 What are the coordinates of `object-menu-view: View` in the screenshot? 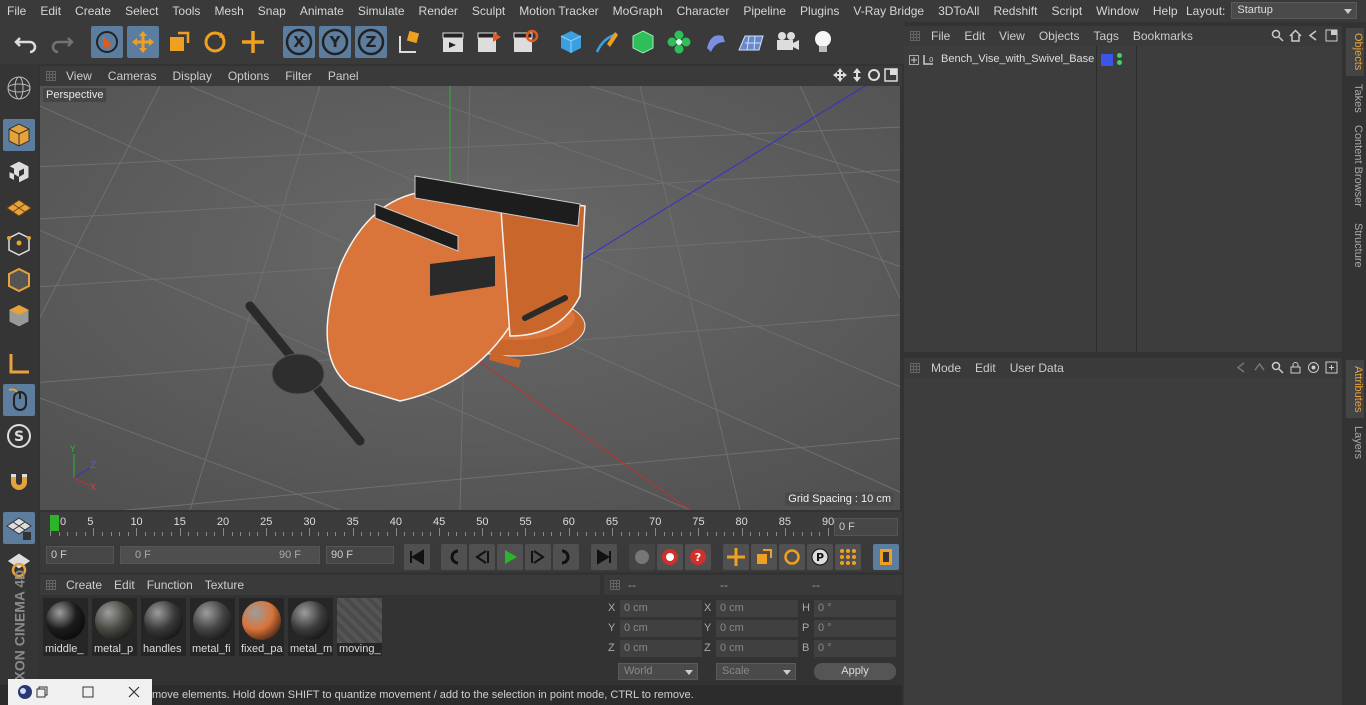 It's located at (1012, 36).